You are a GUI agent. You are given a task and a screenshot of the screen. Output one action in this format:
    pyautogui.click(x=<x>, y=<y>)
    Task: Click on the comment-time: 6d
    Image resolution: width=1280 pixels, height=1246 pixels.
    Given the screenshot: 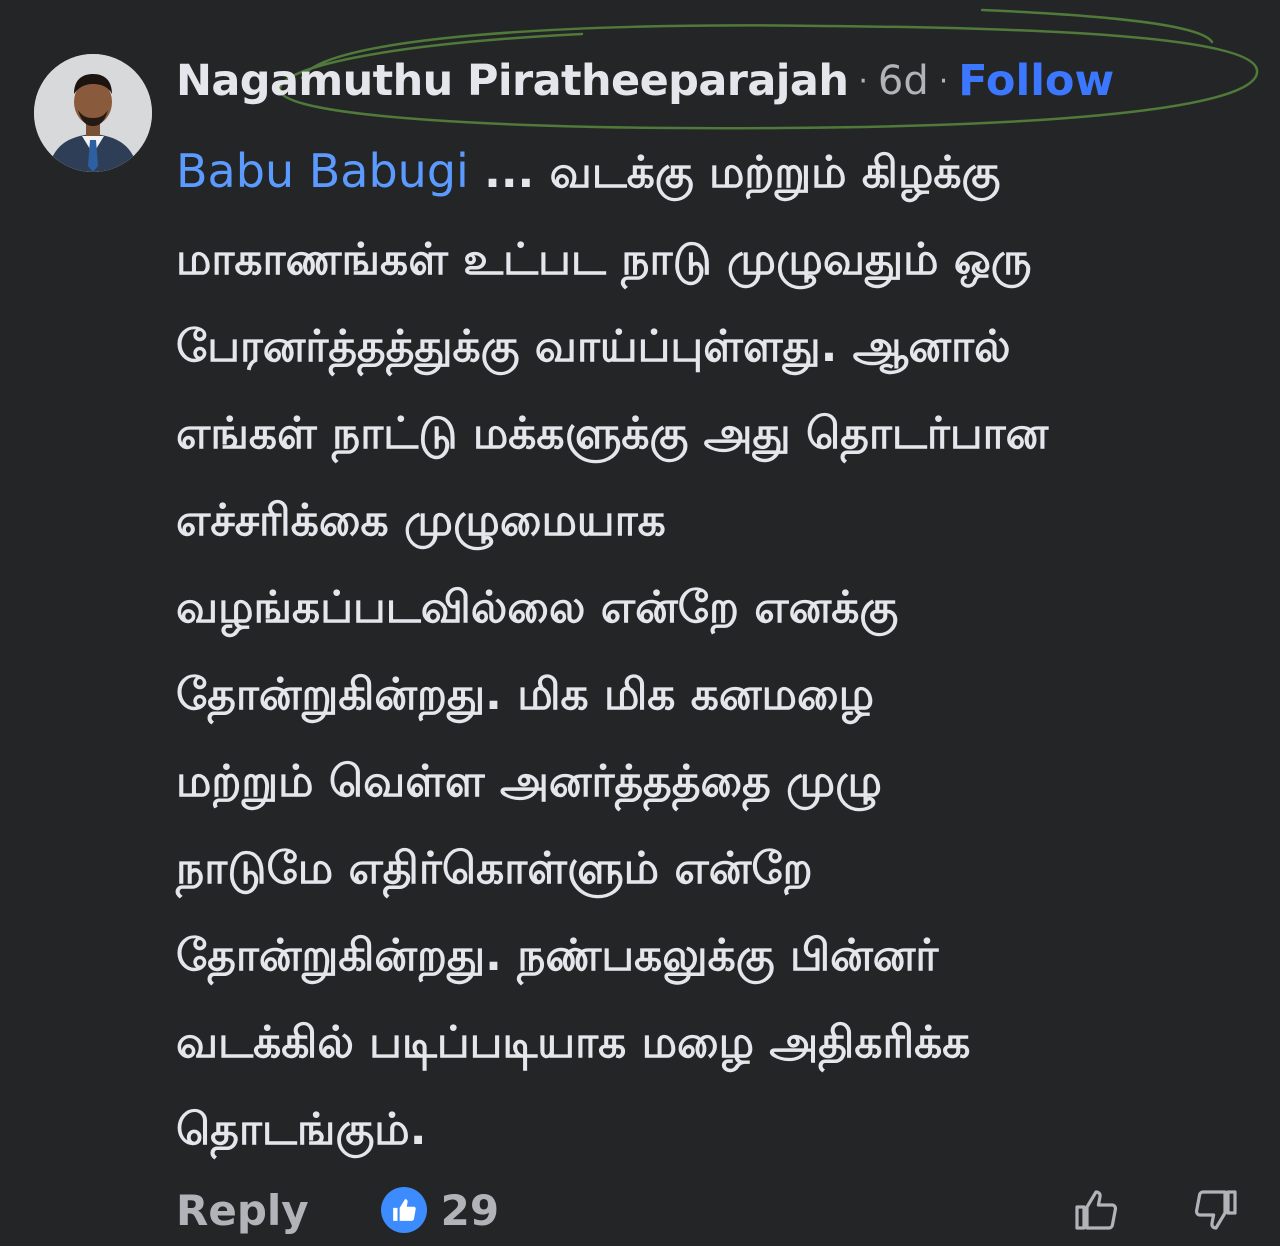 What is the action you would take?
    pyautogui.click(x=903, y=81)
    